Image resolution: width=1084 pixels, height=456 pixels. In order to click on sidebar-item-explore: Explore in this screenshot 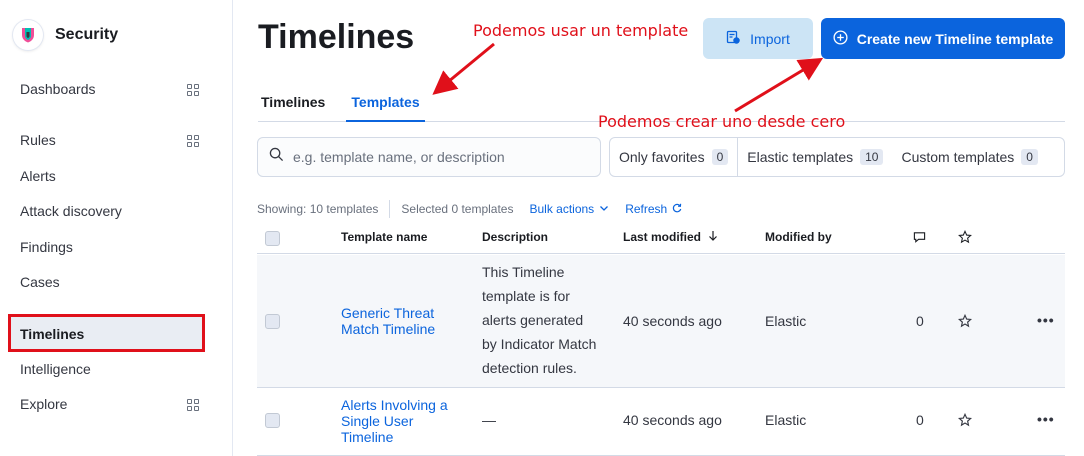, I will do `click(43, 404)`.